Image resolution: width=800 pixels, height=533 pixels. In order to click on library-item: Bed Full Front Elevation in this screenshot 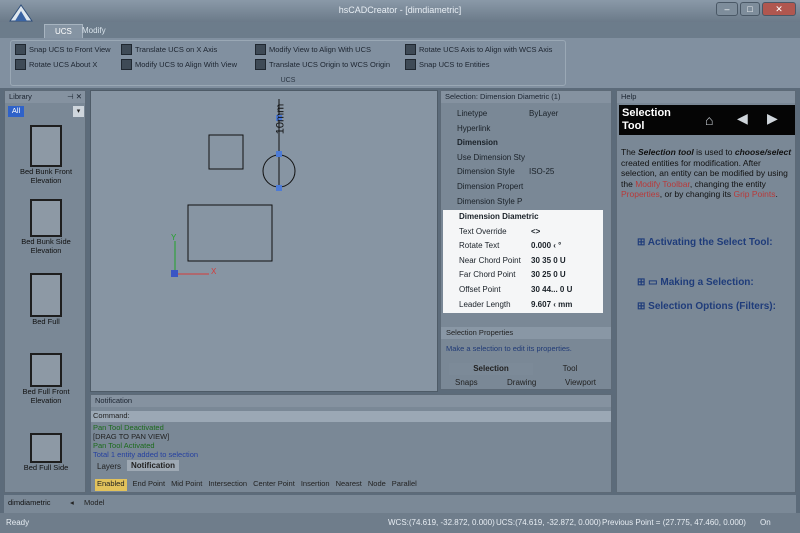, I will do `click(46, 379)`.